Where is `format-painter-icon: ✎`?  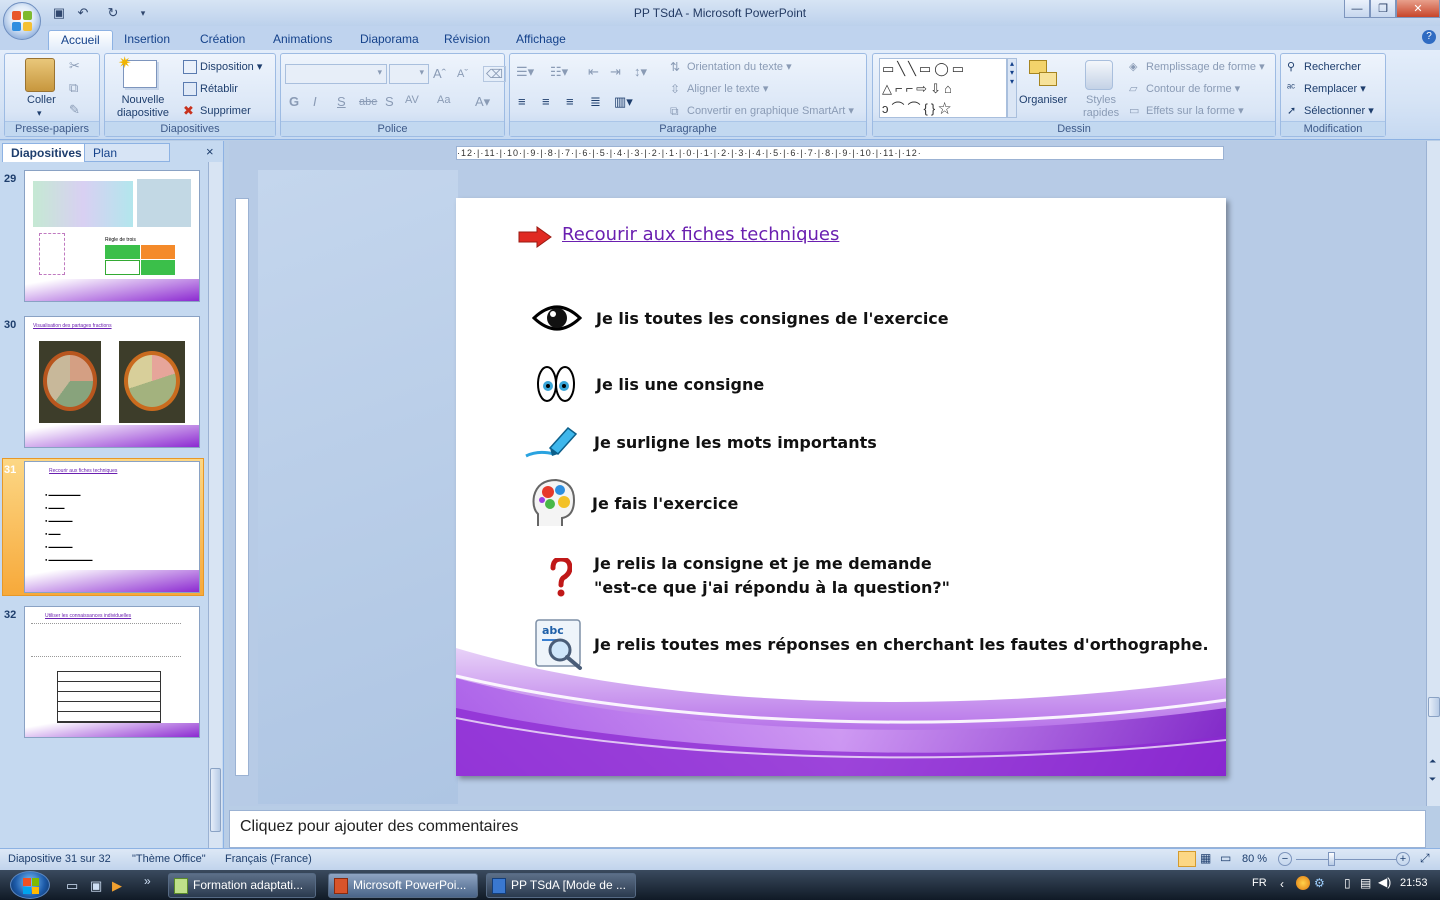 format-painter-icon: ✎ is located at coordinates (74, 110).